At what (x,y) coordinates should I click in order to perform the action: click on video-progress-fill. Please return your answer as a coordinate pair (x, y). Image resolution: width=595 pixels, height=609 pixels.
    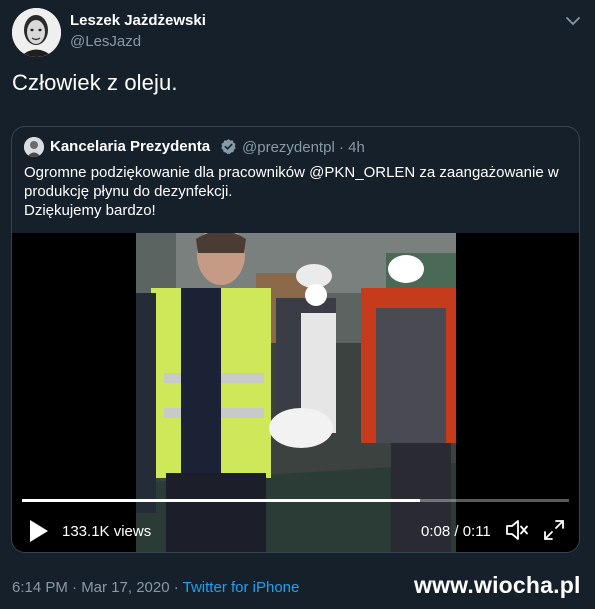
    Looking at the image, I should click on (221, 500).